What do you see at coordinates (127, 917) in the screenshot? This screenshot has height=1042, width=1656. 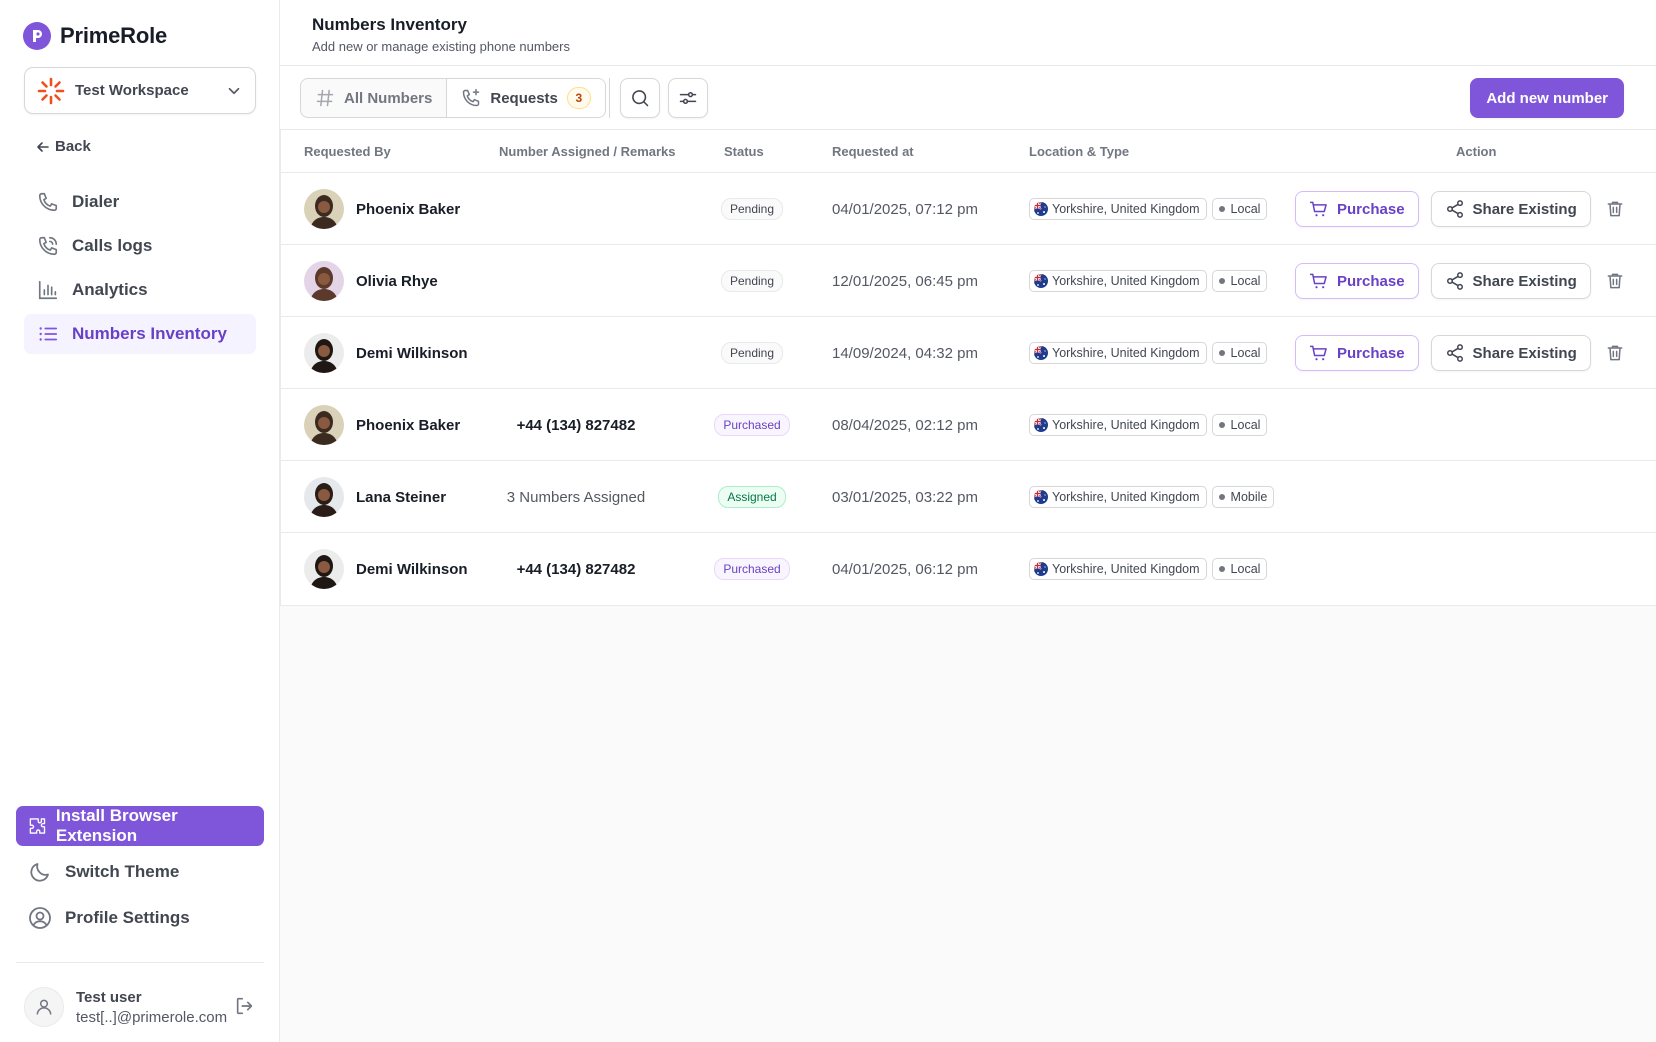 I see `profile-settings-label: Profile Settings` at bounding box center [127, 917].